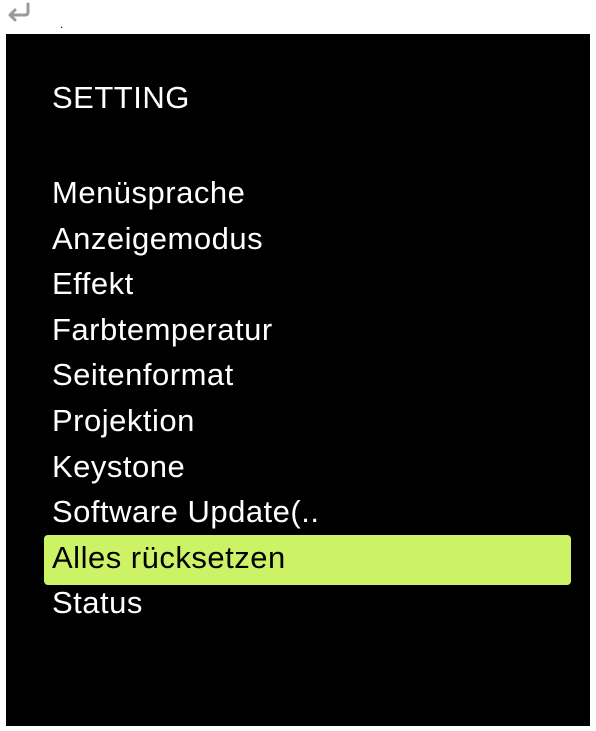  What do you see at coordinates (298, 375) in the screenshot?
I see `menu-item-seitenformat: Seitenformat` at bounding box center [298, 375].